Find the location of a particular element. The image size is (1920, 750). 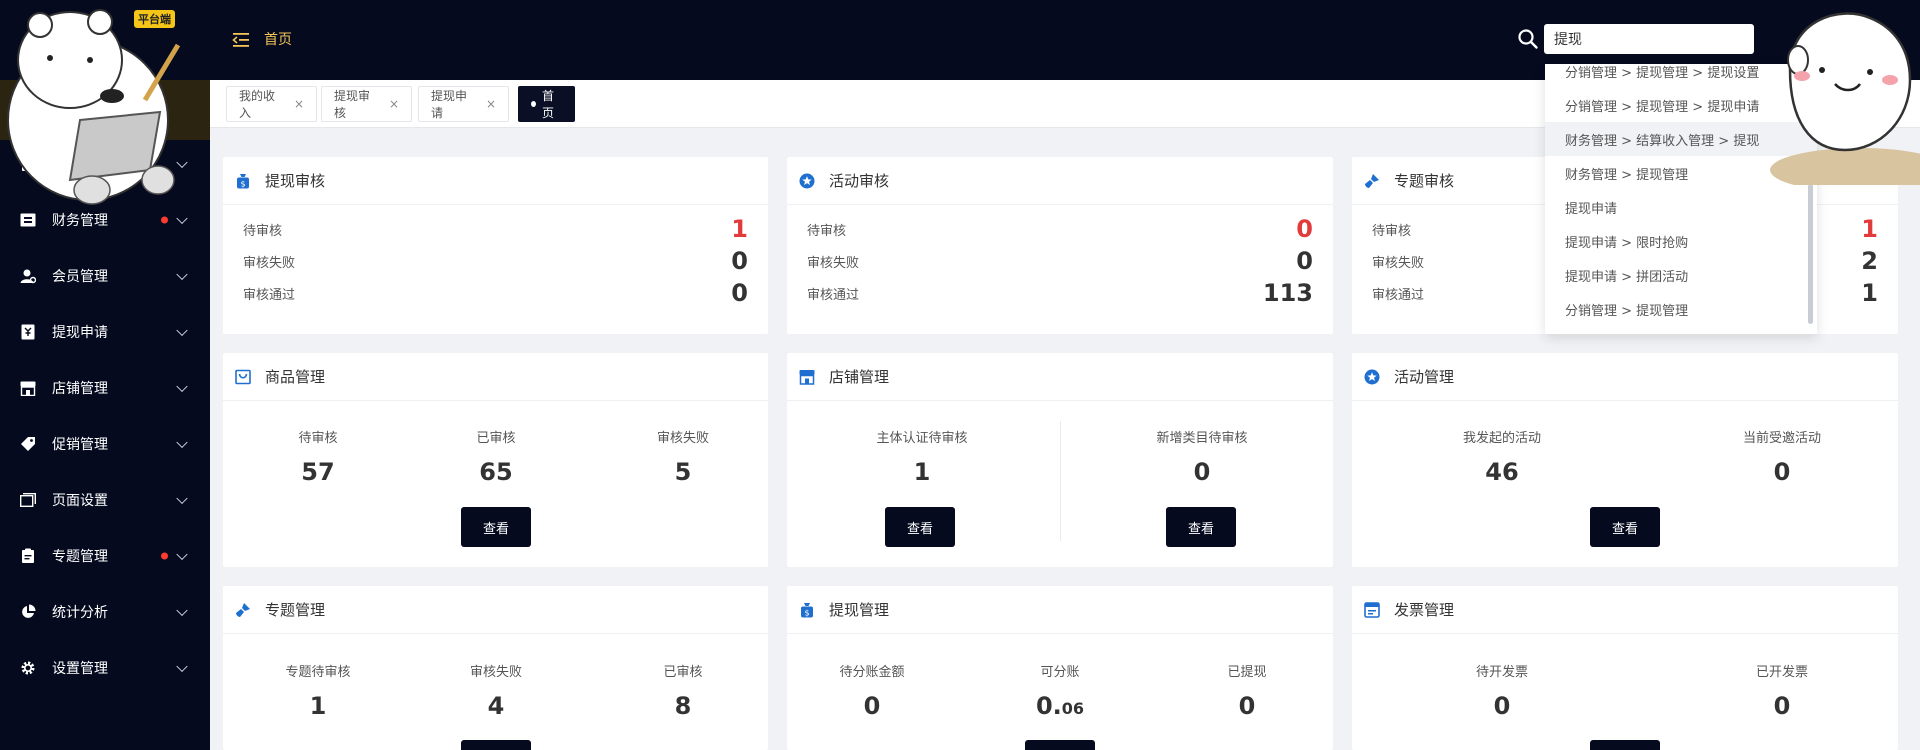

stat-entity-pending: 主体认证待审核 1 is located at coordinates (922, 456).